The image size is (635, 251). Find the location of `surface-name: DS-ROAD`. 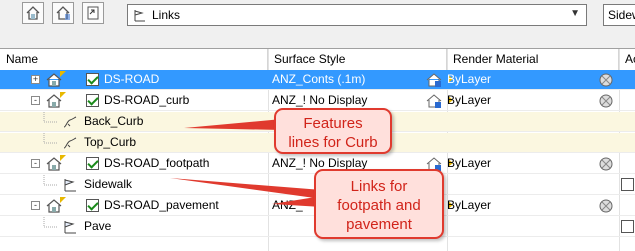

surface-name: DS-ROAD is located at coordinates (131, 80).